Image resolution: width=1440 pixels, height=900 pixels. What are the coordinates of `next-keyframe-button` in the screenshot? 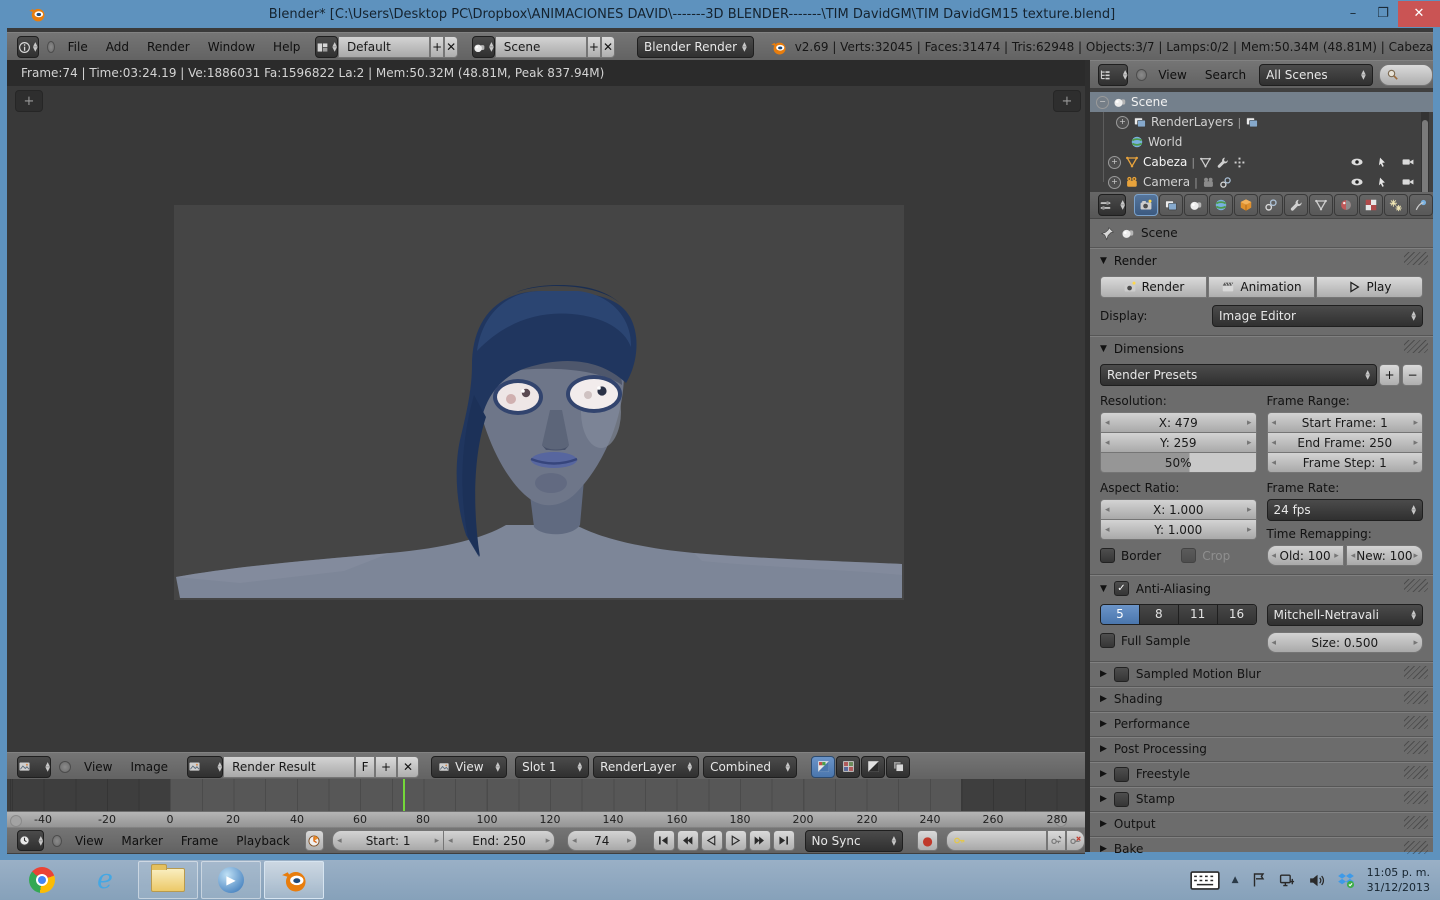 It's located at (759, 840).